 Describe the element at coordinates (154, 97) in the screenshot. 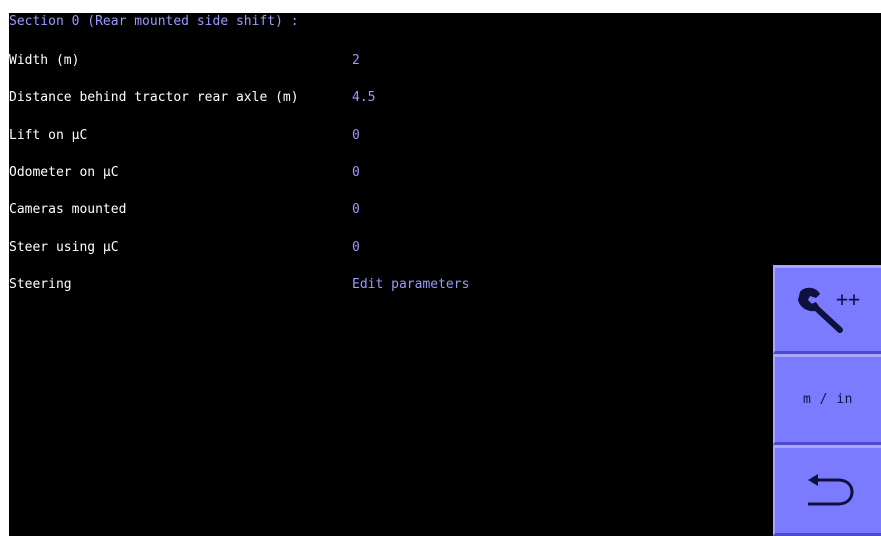

I see `param-label: Distance behind tractor rear axle (m)` at that location.